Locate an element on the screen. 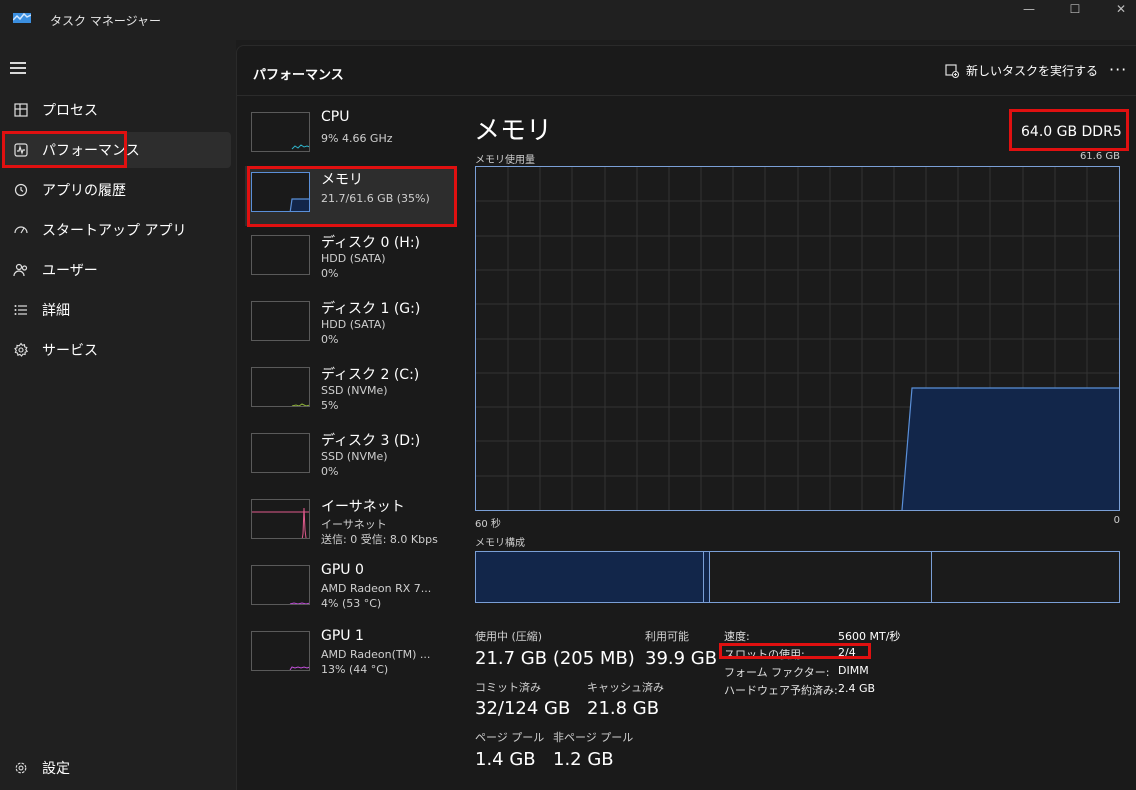 The width and height of the screenshot is (1136, 790). maximize-button: ☐ is located at coordinates (1075, 9).